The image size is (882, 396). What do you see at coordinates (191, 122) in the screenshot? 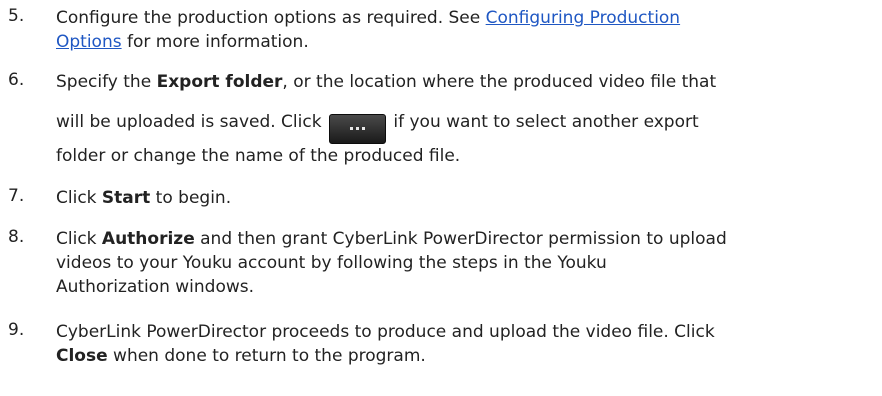
I see `step-text-part: will be uploaded is saved. Click` at bounding box center [191, 122].